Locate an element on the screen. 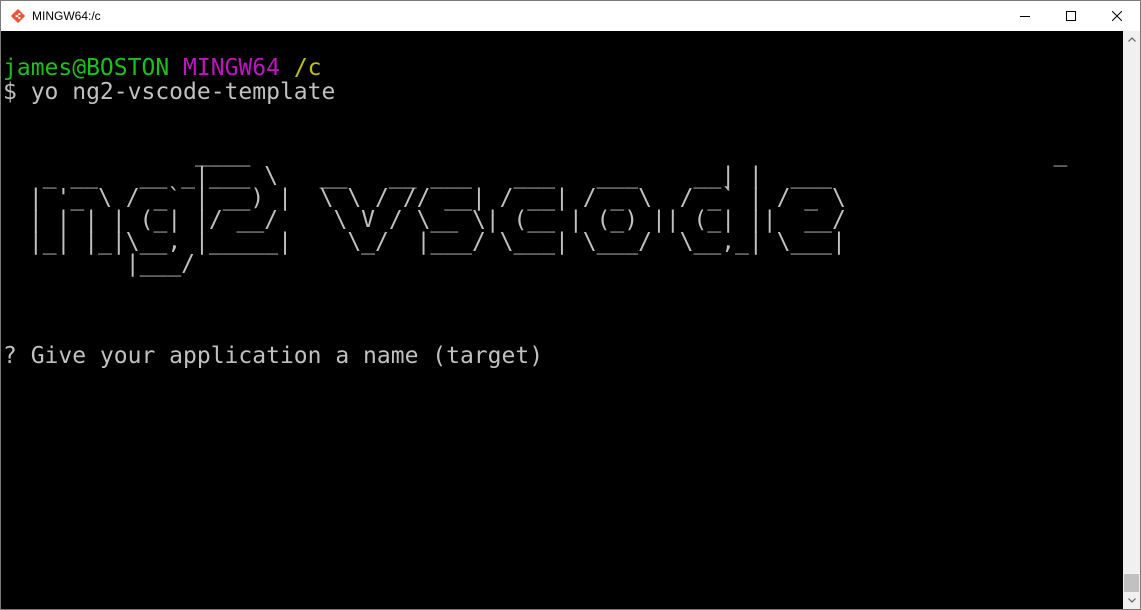 The height and width of the screenshot is (610, 1141). prompt-system: MINGW64 is located at coordinates (231, 68).